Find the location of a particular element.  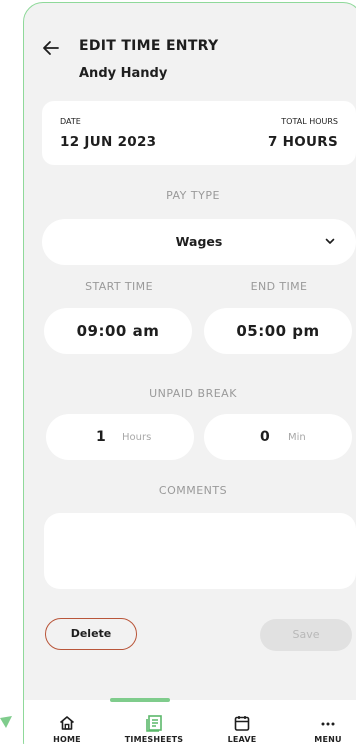

nav-item-menu: MENU is located at coordinates (322, 722).